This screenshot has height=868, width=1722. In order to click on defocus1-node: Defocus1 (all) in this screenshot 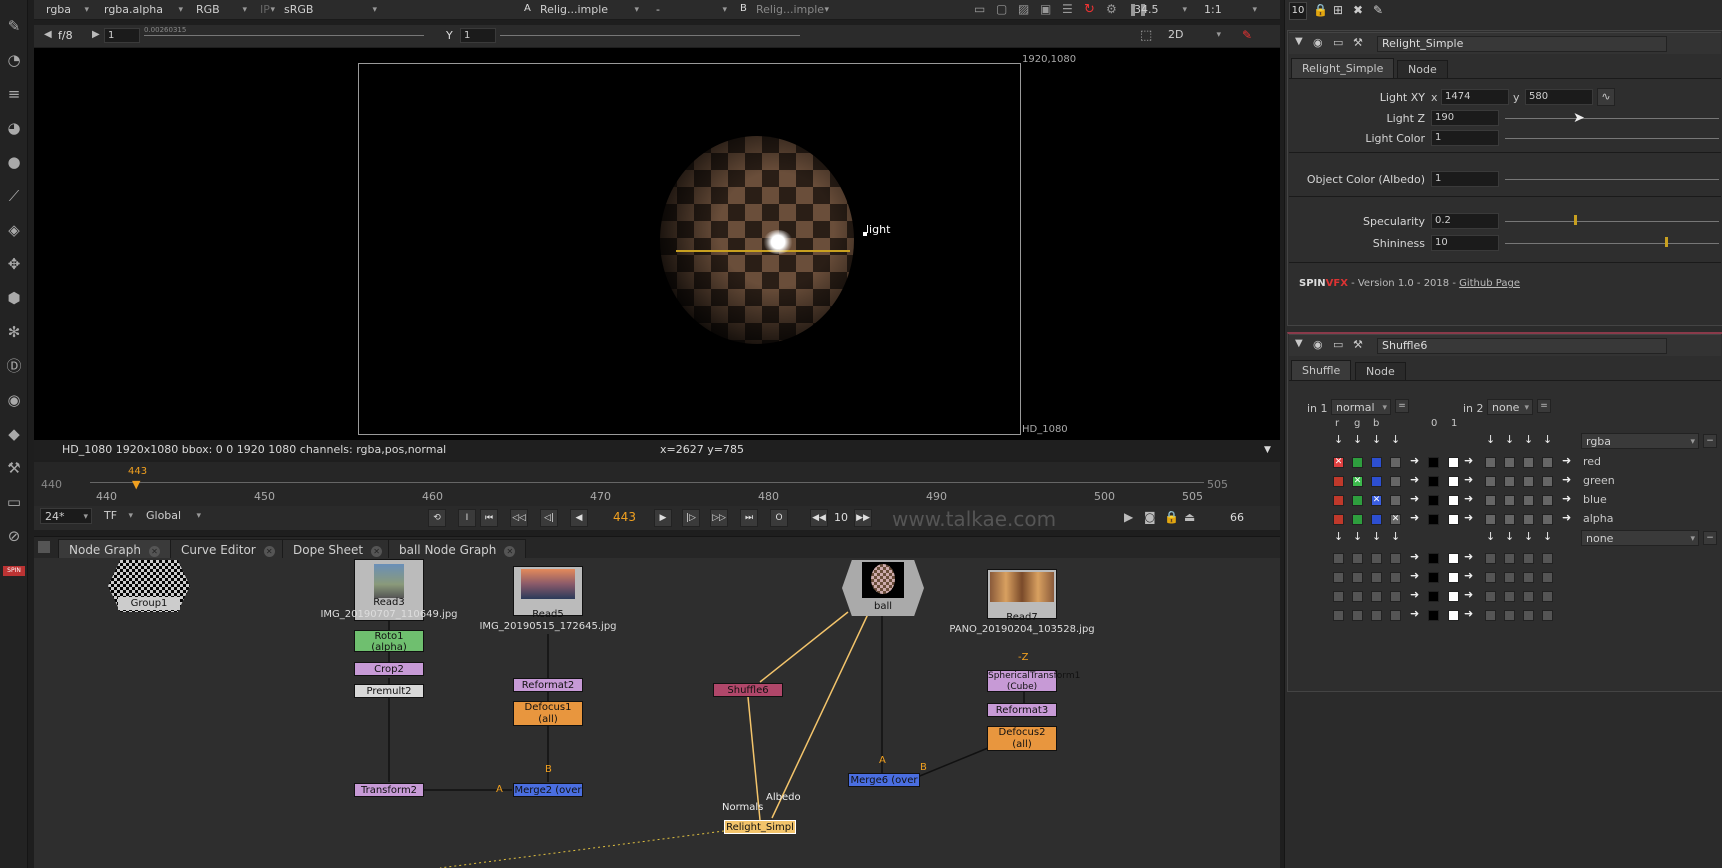, I will do `click(548, 713)`.